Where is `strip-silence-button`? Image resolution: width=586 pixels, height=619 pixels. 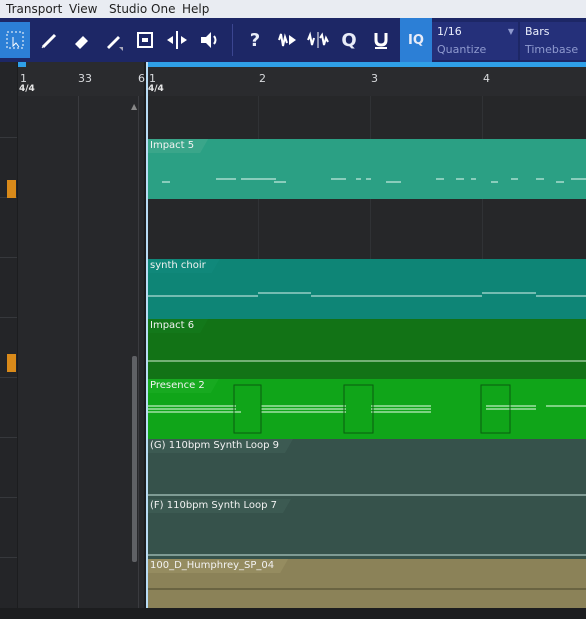 strip-silence-button is located at coordinates (287, 40).